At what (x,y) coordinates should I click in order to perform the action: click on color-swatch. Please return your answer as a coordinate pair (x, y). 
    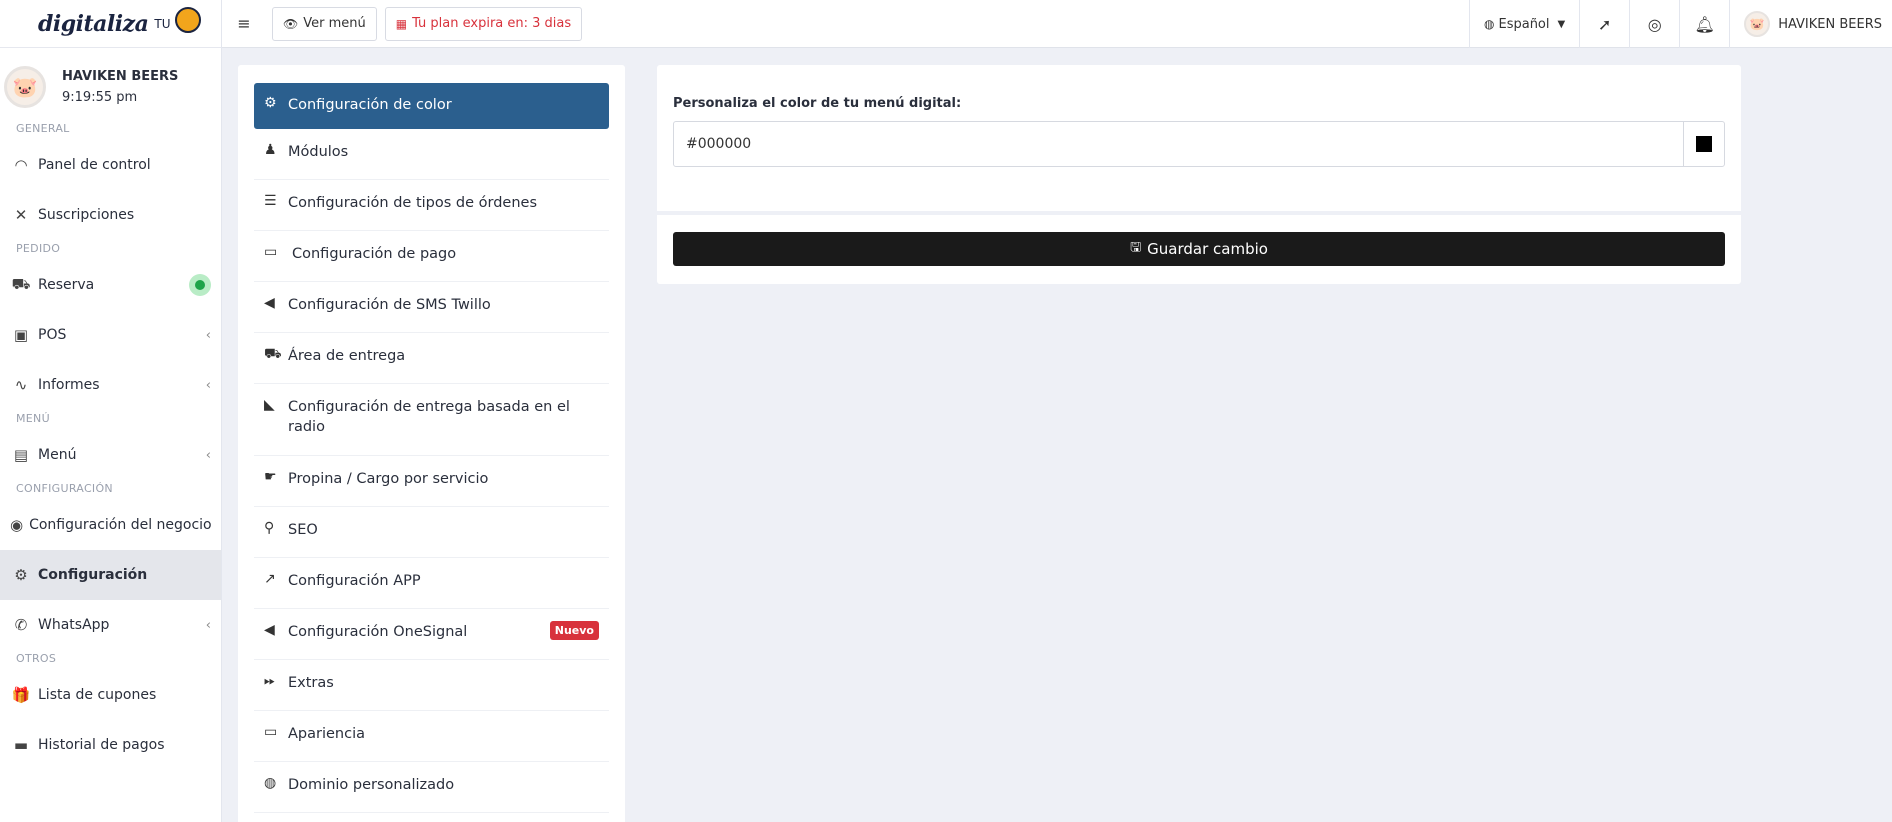
    Looking at the image, I should click on (1704, 144).